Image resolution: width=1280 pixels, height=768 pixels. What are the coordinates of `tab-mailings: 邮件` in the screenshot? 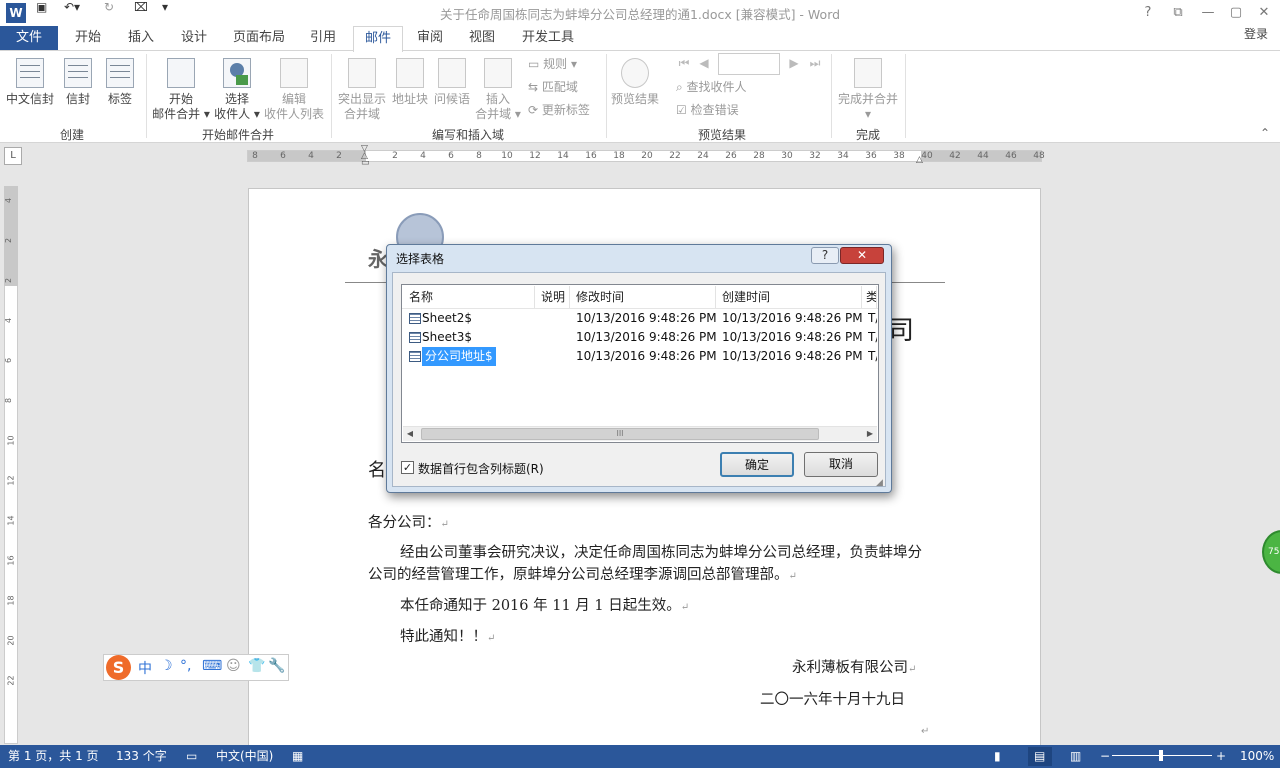 It's located at (378, 39).